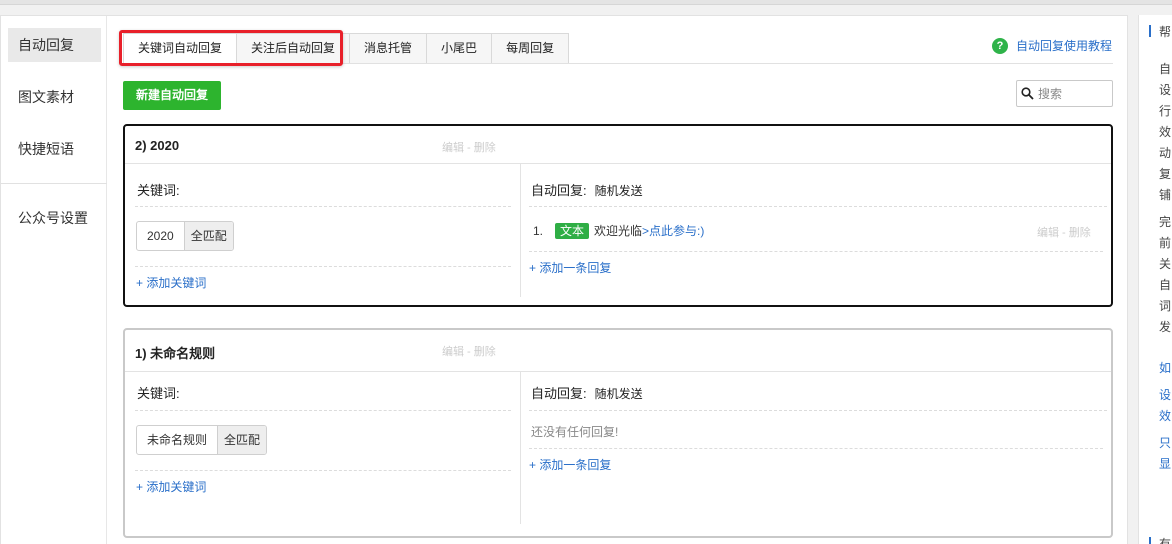 This screenshot has height=544, width=1172. Describe the element at coordinates (1165, 394) in the screenshot. I see `help-link: 设` at that location.